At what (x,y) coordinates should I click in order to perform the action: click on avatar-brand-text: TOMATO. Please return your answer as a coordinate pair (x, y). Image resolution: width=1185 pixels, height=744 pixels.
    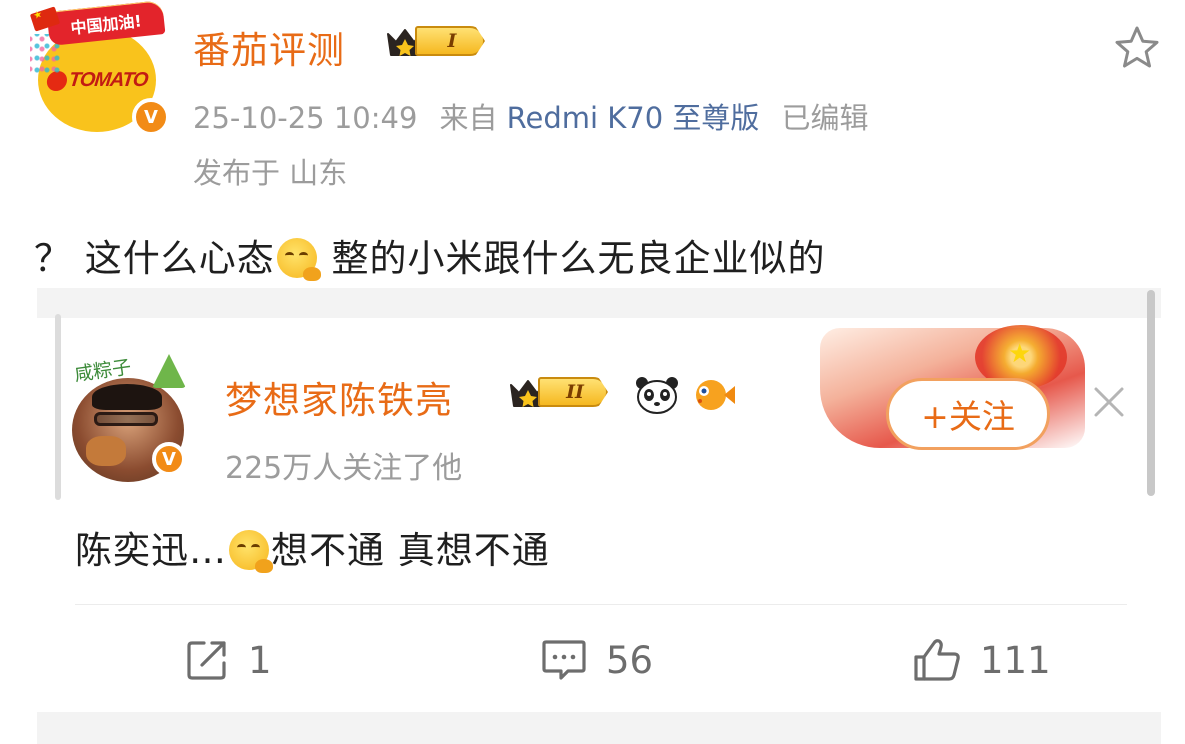
    Looking at the image, I should click on (96, 80).